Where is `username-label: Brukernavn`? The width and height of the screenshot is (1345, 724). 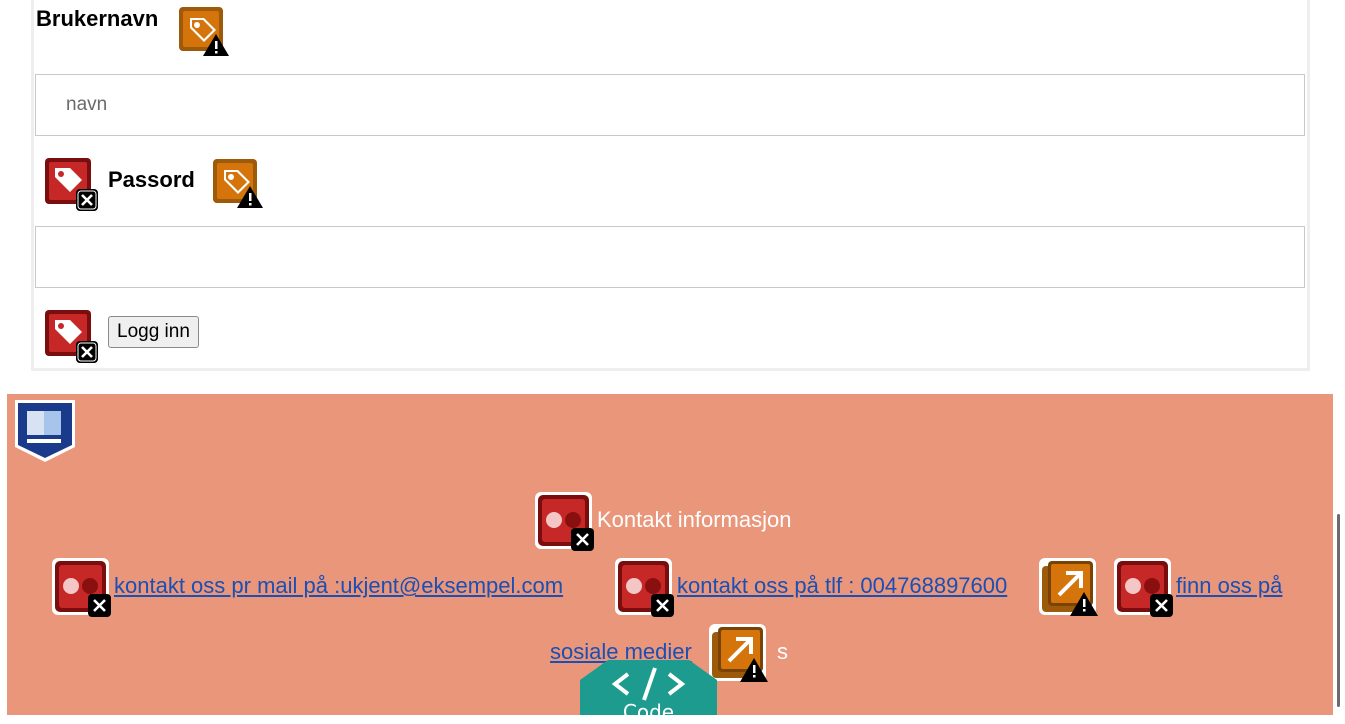 username-label: Brukernavn is located at coordinates (97, 18).